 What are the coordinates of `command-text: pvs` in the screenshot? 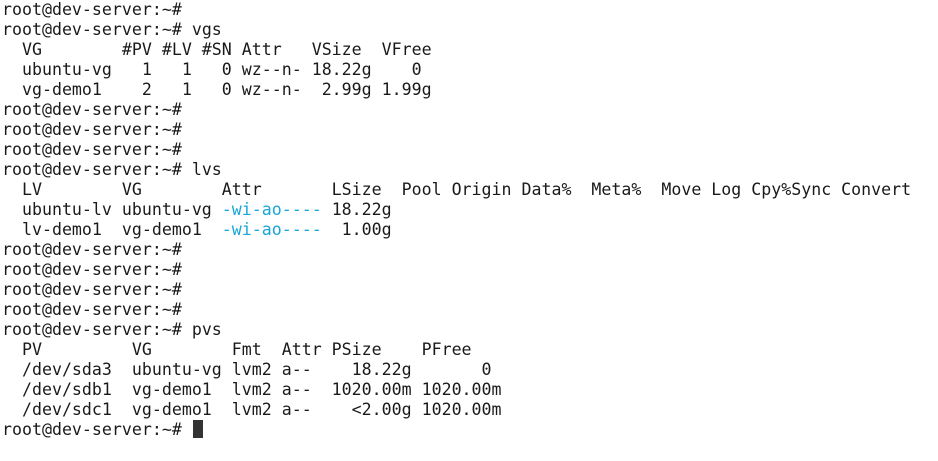 It's located at (206, 329).